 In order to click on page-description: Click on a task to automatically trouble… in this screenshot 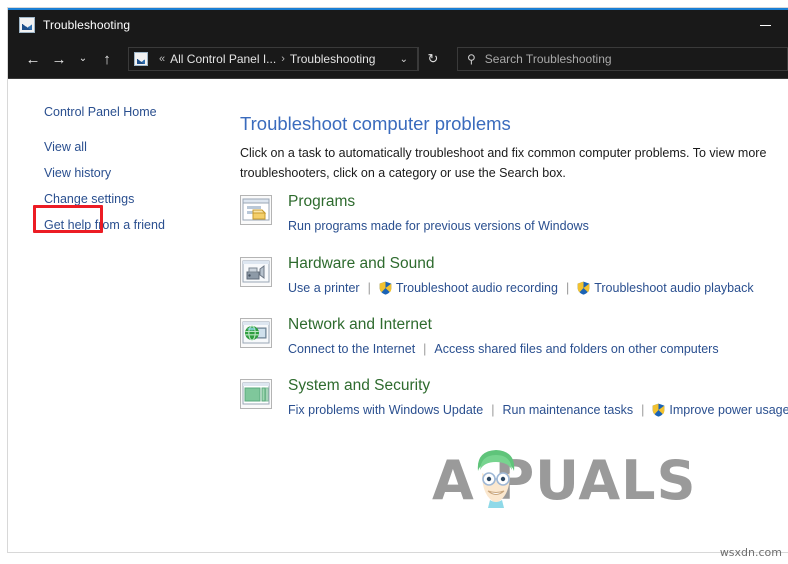, I will do `click(503, 163)`.